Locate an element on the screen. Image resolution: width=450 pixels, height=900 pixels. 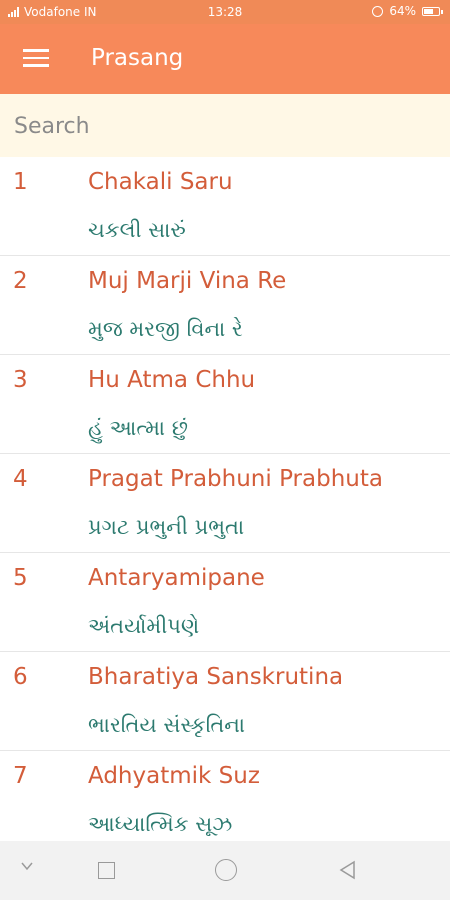
item-subtitle-gujarati: મુજ મરજી વિના રે is located at coordinates (165, 329).